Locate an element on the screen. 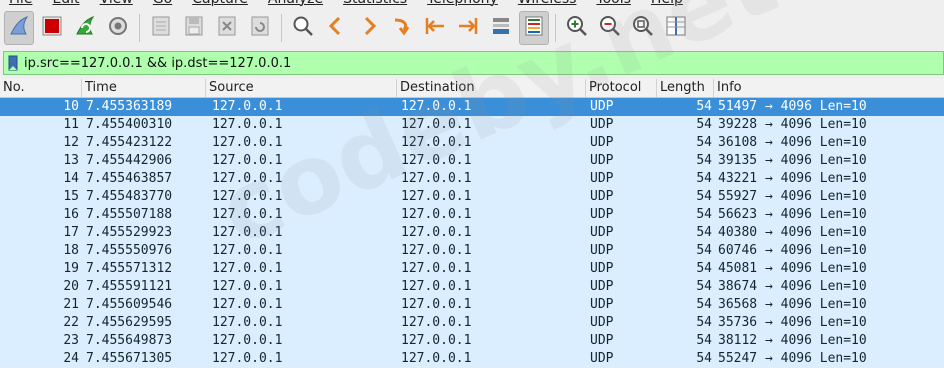 The width and height of the screenshot is (944, 374). packet-time: 7.455363189 is located at coordinates (129, 106).